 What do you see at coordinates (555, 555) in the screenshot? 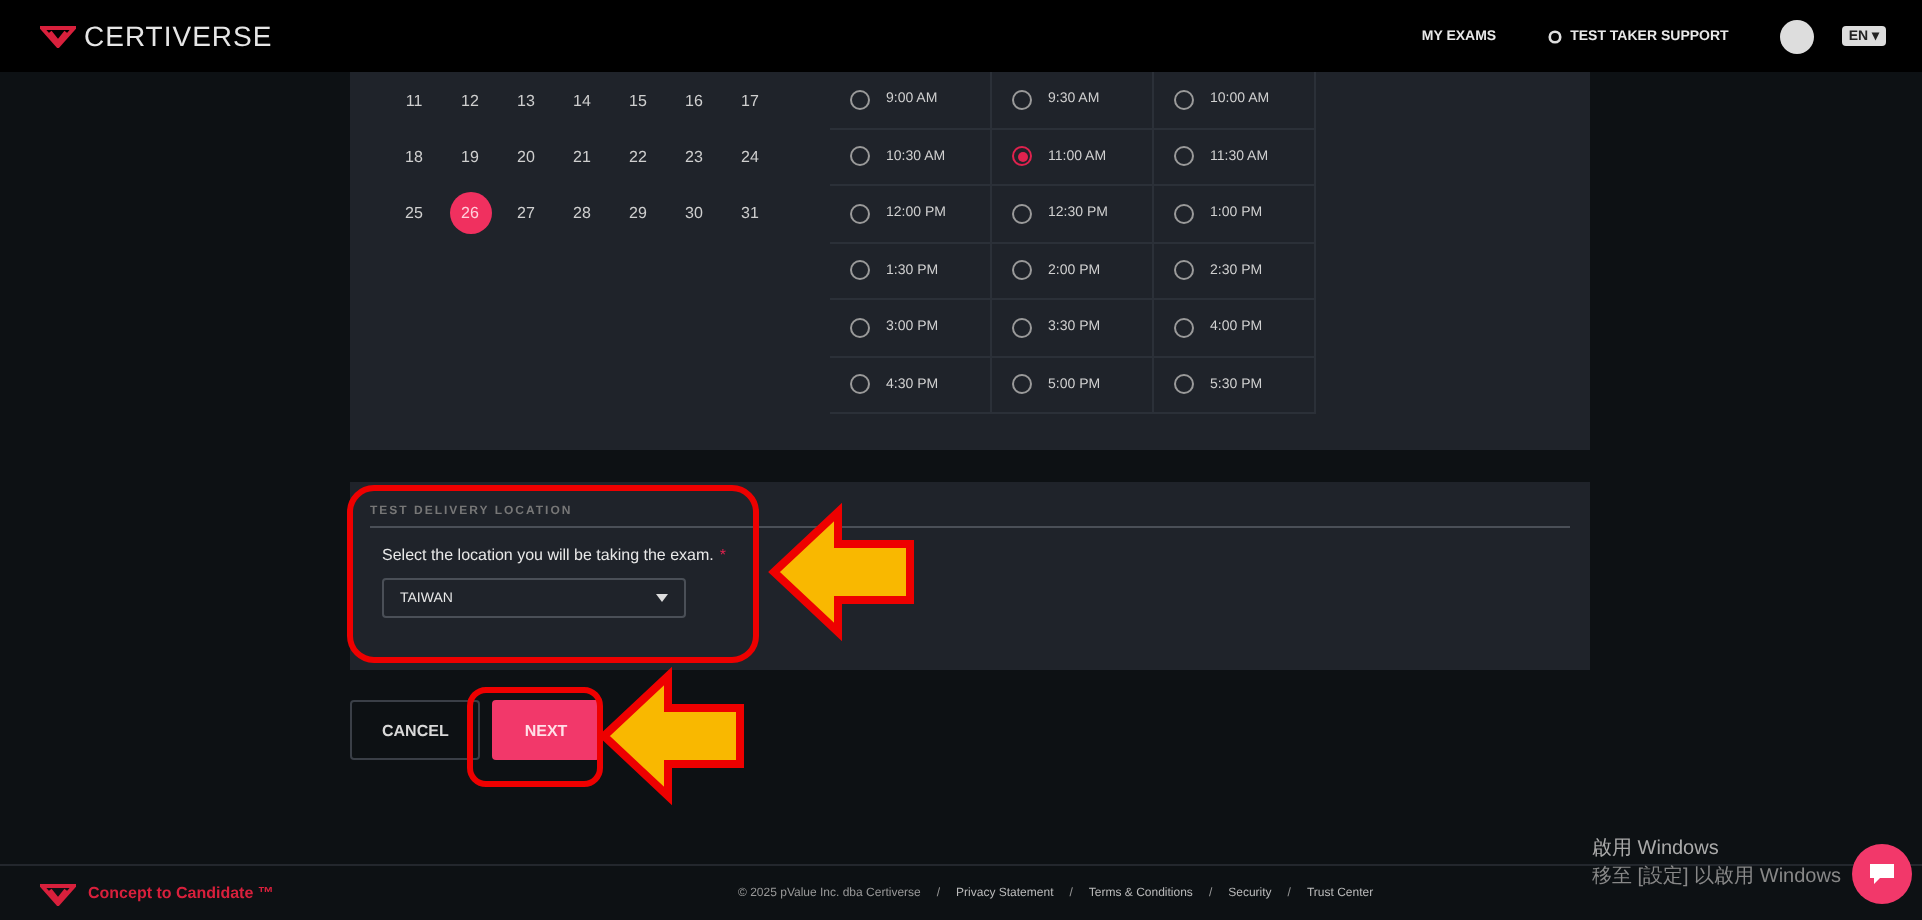
I see `field-label: Select the location you will be taking the exam. *` at bounding box center [555, 555].